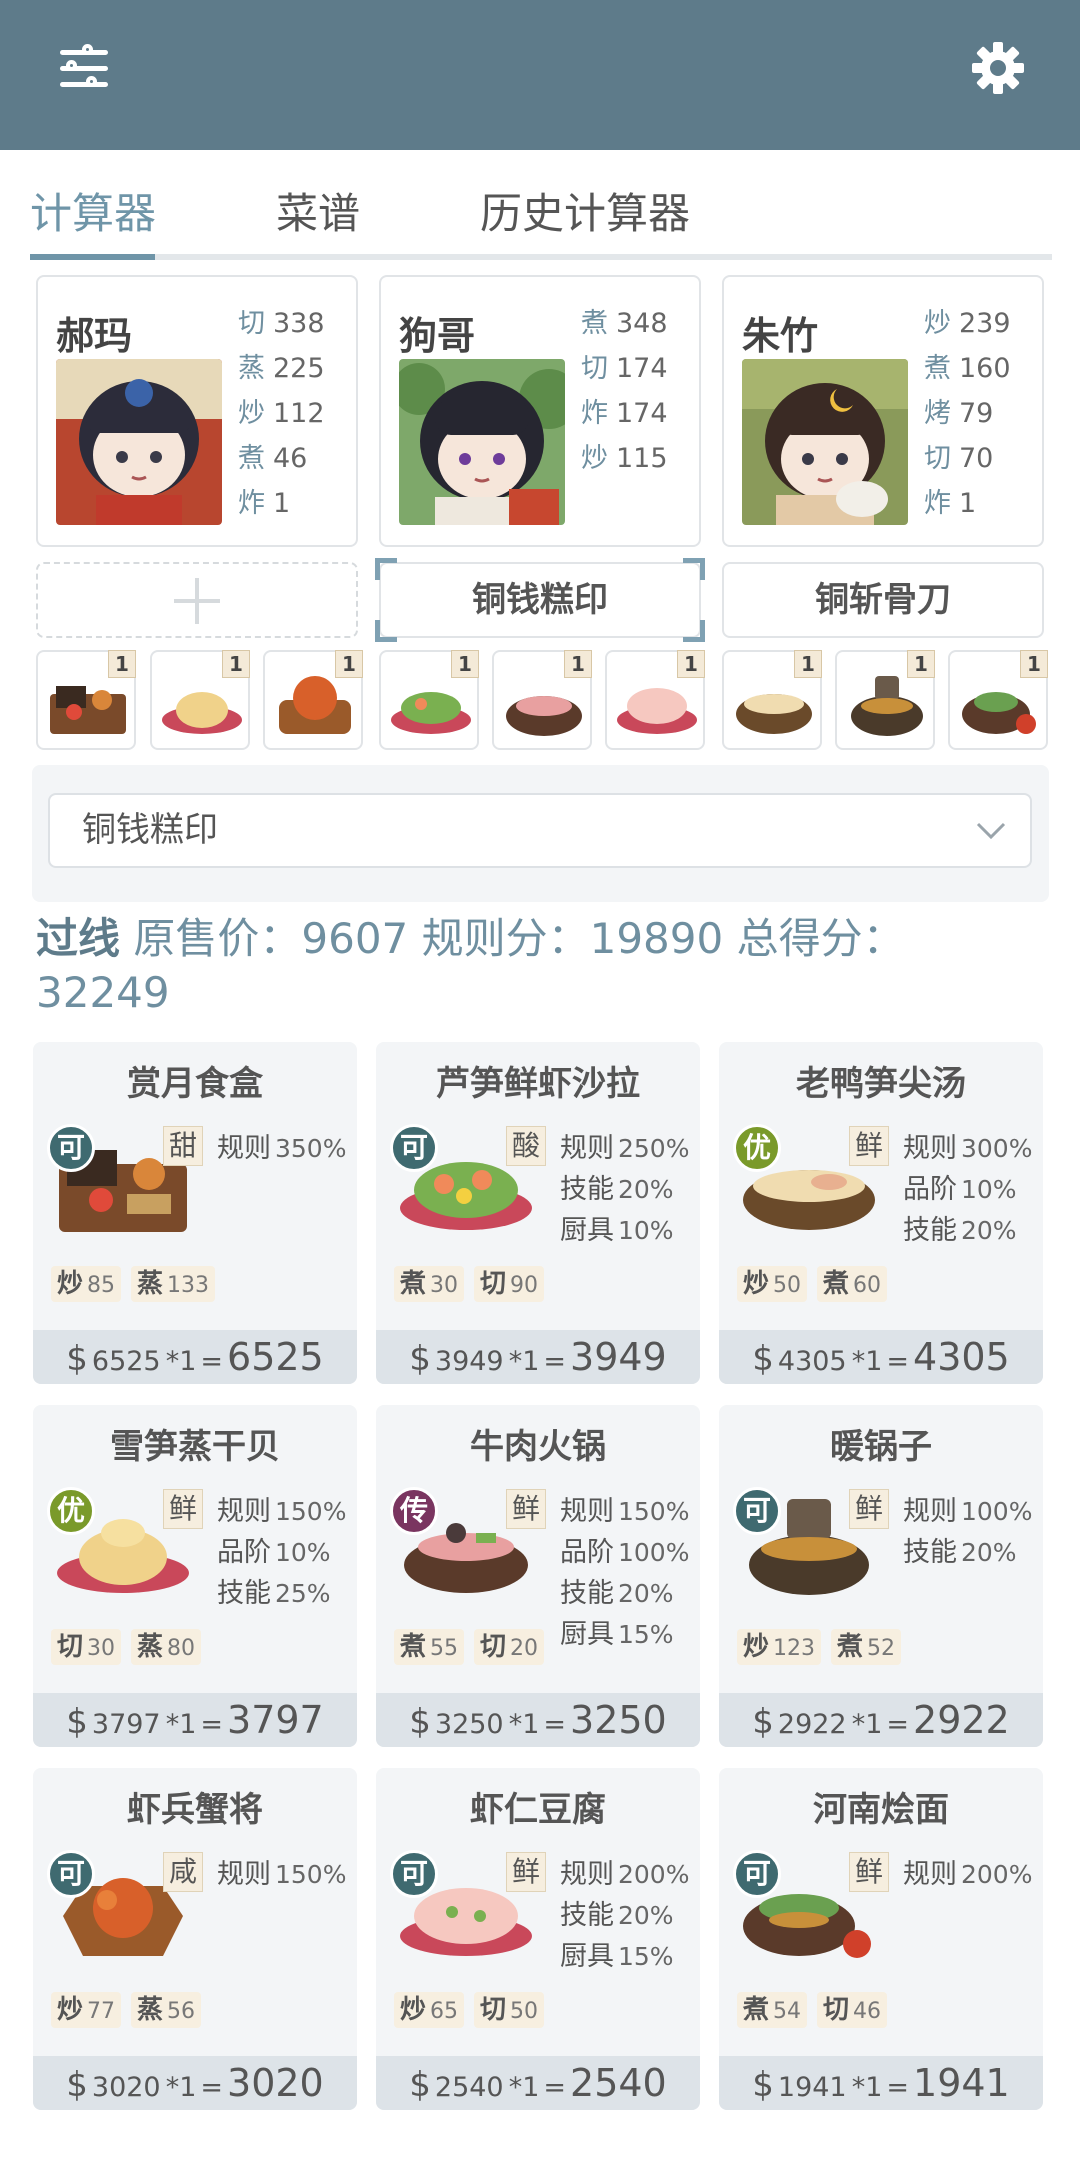 This screenshot has height=2160, width=1080. I want to click on skill-row: 炒 239, so click(967, 323).